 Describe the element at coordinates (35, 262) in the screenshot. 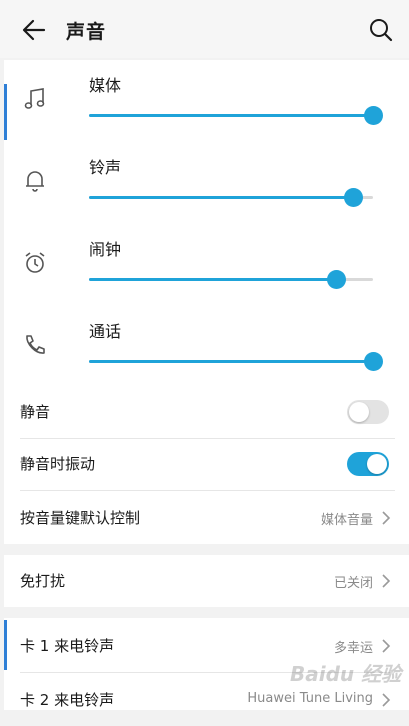

I see `alarm-clock-icon` at that location.